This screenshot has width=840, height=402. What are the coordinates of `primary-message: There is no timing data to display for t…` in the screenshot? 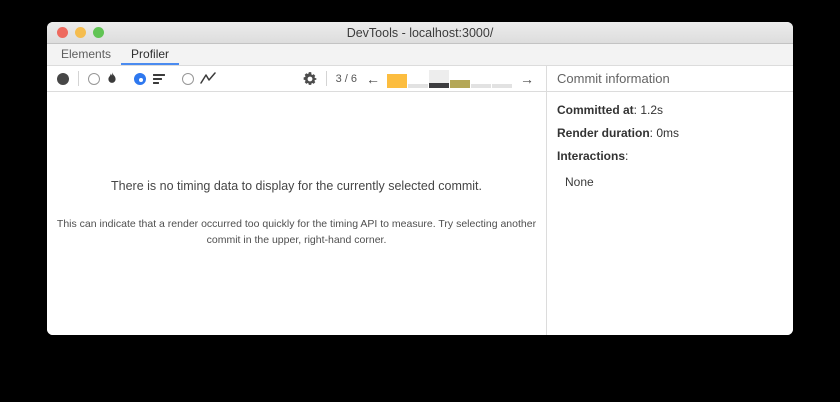 It's located at (296, 186).